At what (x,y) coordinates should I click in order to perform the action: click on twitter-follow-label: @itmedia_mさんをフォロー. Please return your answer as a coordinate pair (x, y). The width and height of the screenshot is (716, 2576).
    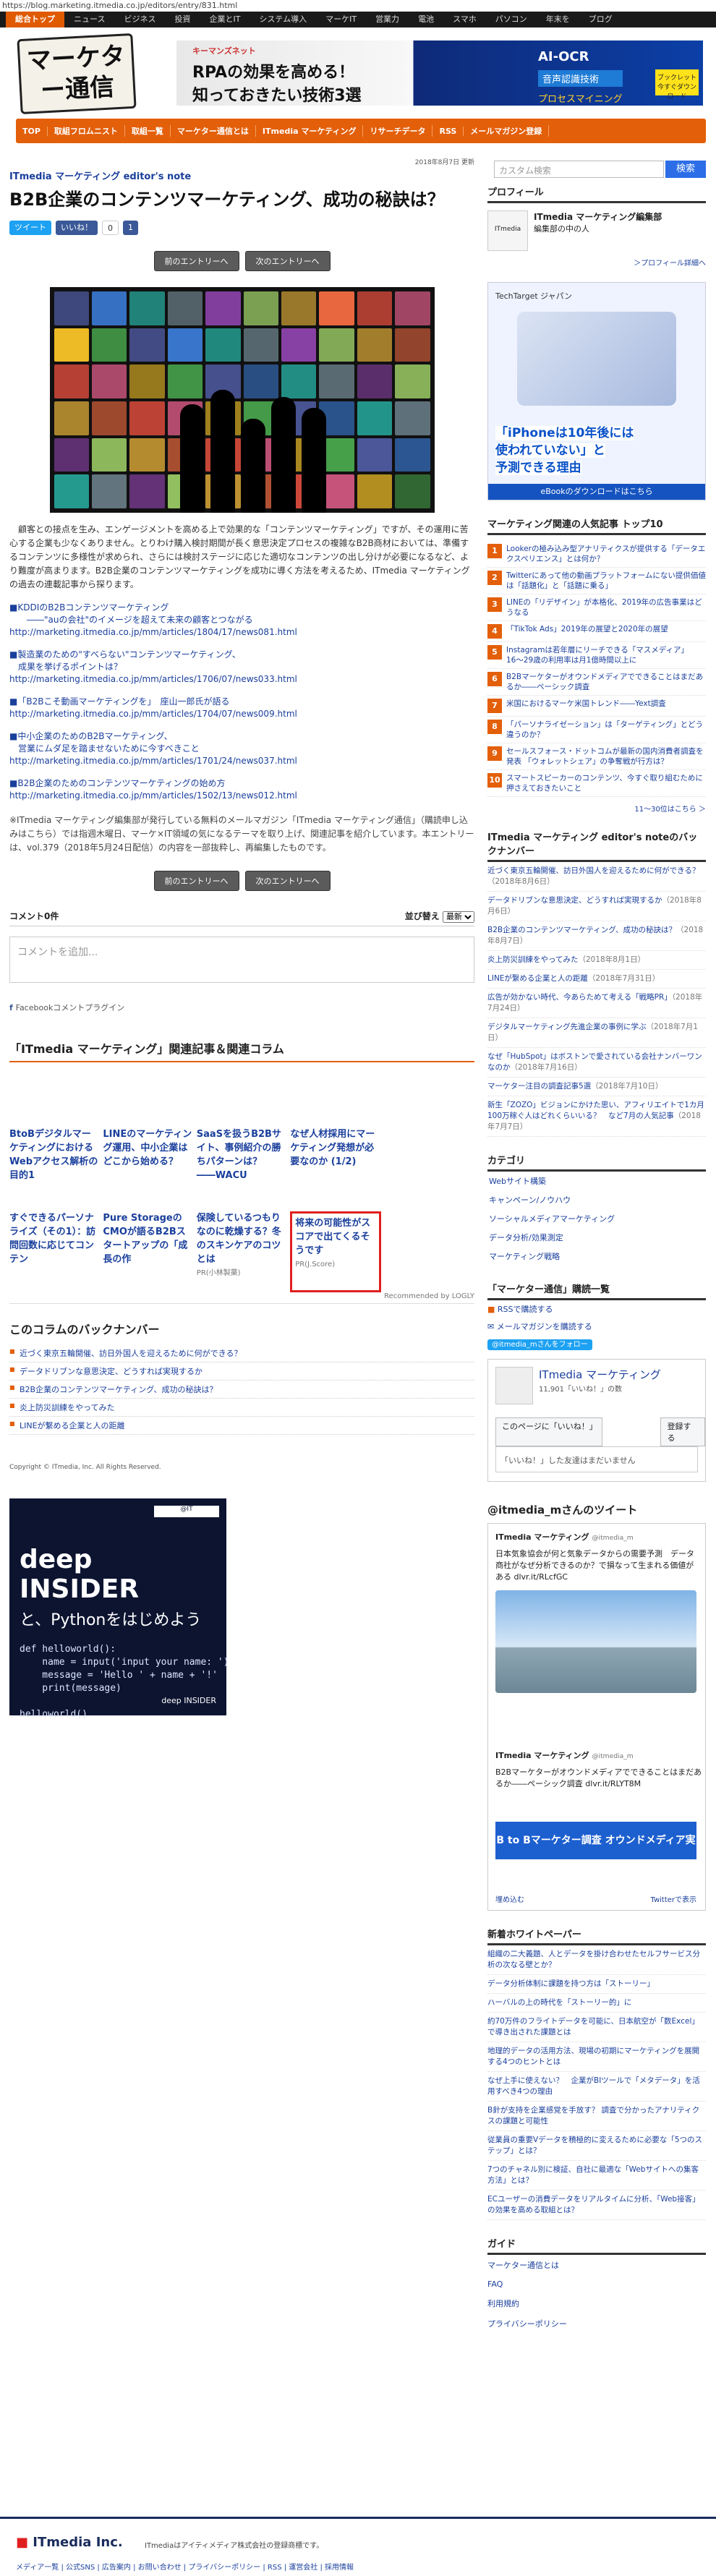
    Looking at the image, I should click on (539, 1344).